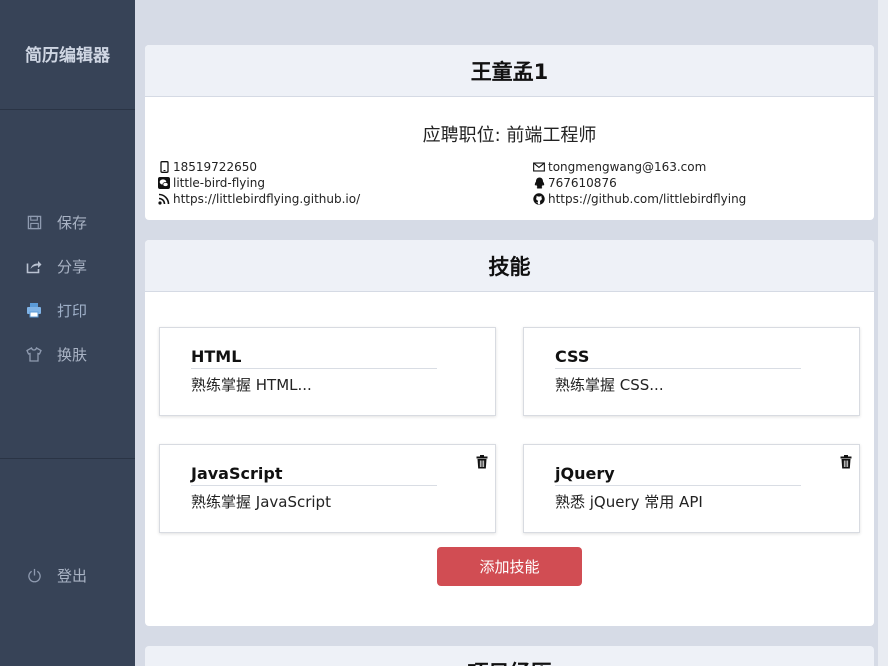 The height and width of the screenshot is (666, 888). Describe the element at coordinates (883, 333) in the screenshot. I see `page-scrollbar` at that location.